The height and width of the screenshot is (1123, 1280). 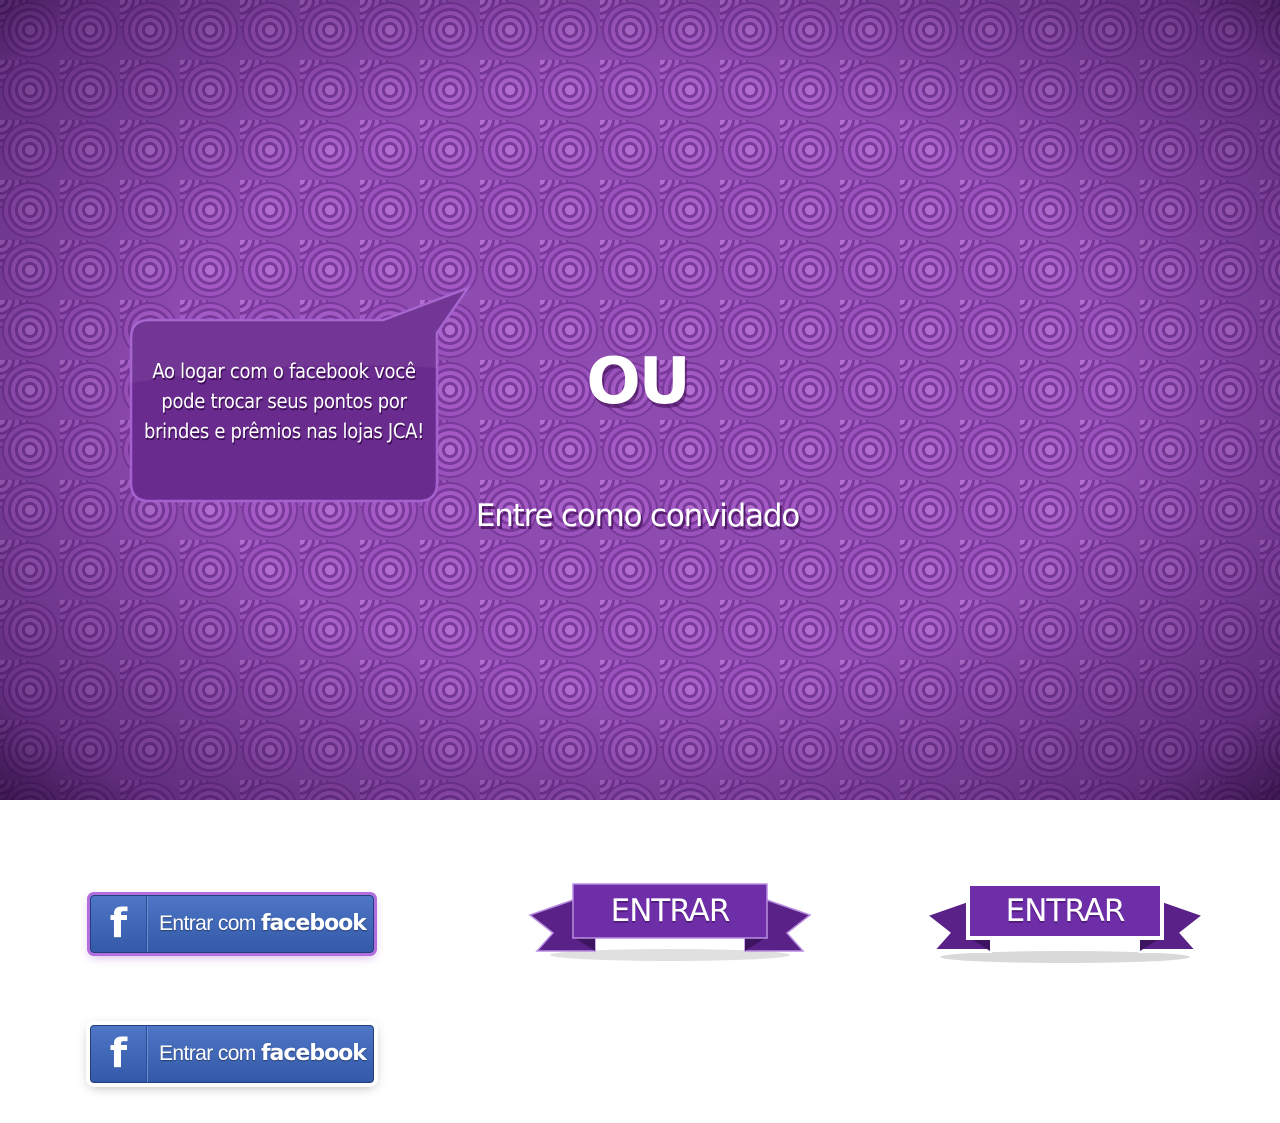 What do you see at coordinates (638, 382) in the screenshot?
I see `or-separator: OU` at bounding box center [638, 382].